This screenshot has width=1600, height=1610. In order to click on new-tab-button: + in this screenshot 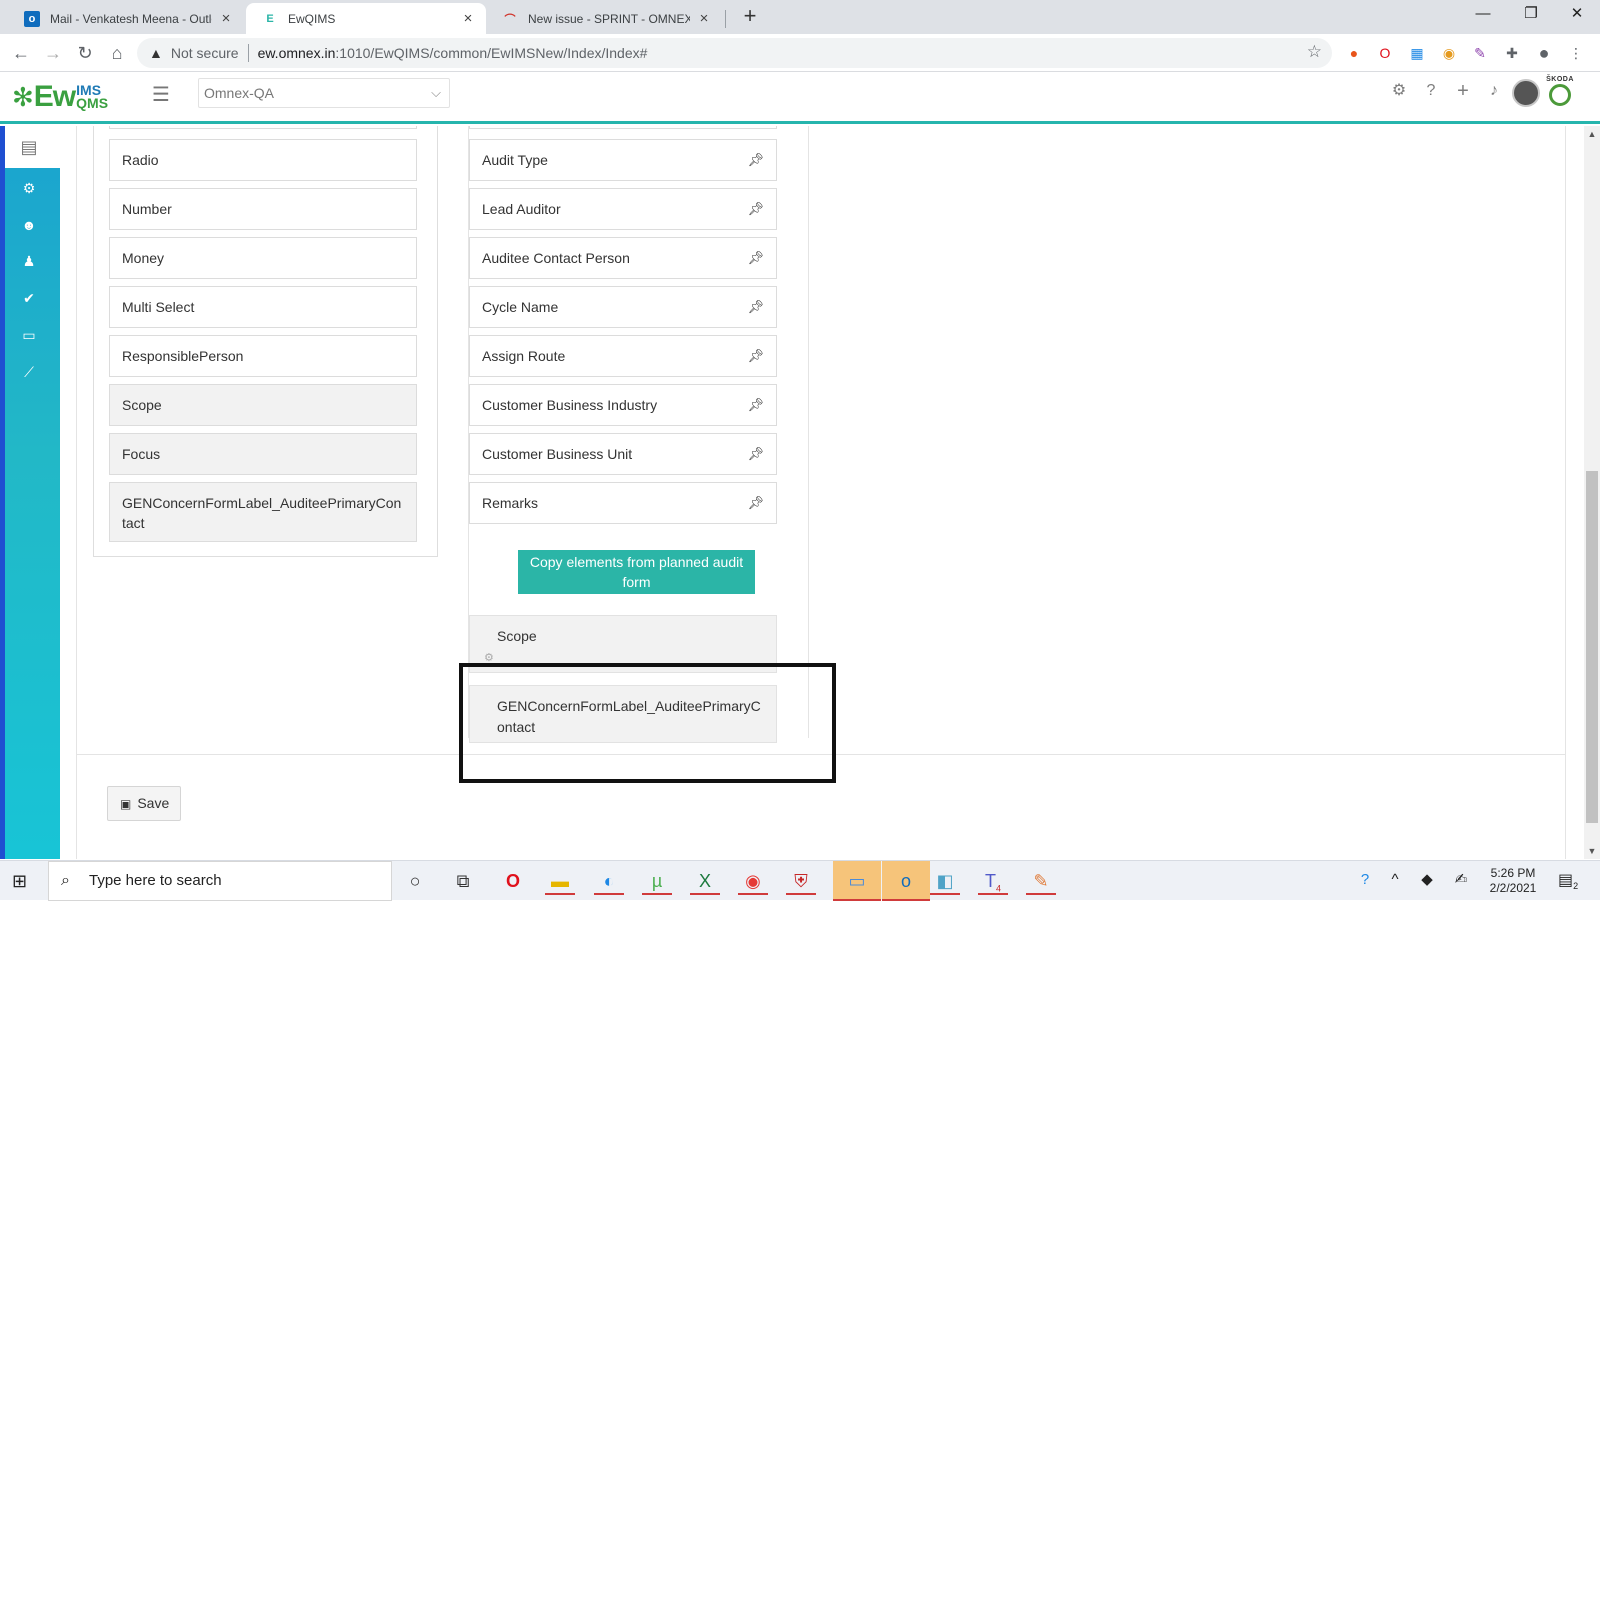, I will do `click(750, 17)`.